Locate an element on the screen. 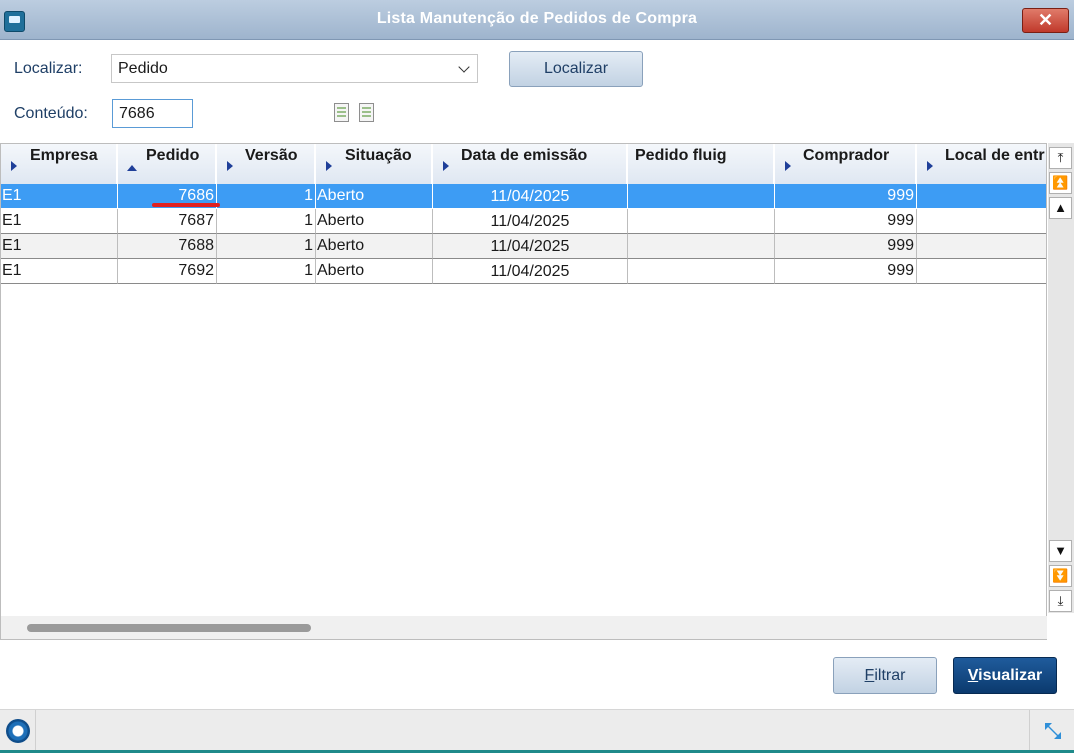  title-bar: Lista Manutenção de Pedidos de Compra ✕ is located at coordinates (537, 20).